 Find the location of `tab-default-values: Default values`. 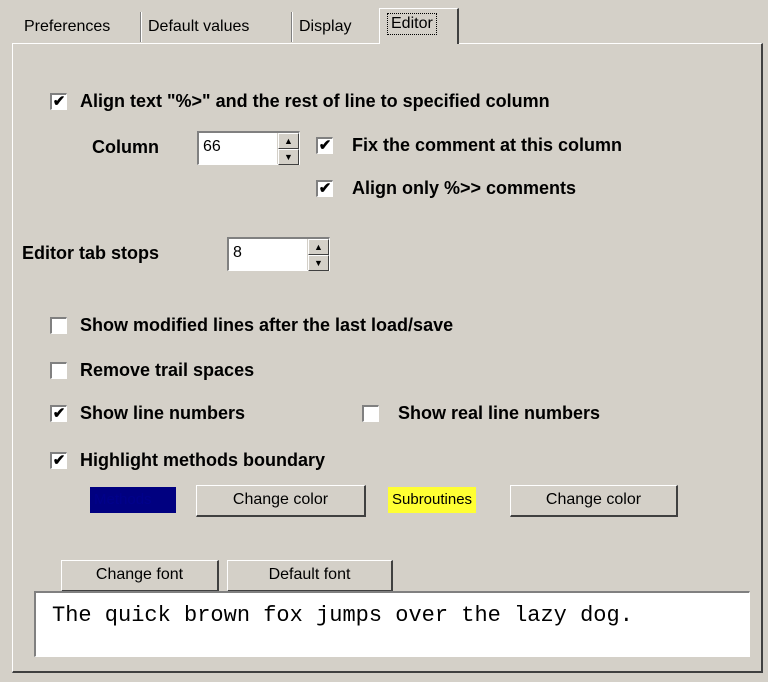

tab-default-values: Default values is located at coordinates (198, 27).